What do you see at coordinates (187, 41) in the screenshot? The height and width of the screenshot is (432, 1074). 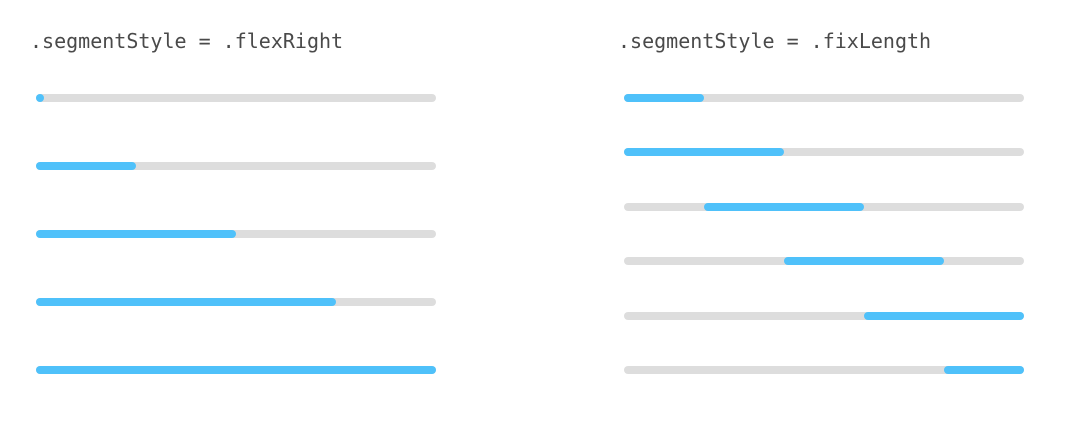 I see `flex-right-title: .segmentStyle = .flexRight` at bounding box center [187, 41].